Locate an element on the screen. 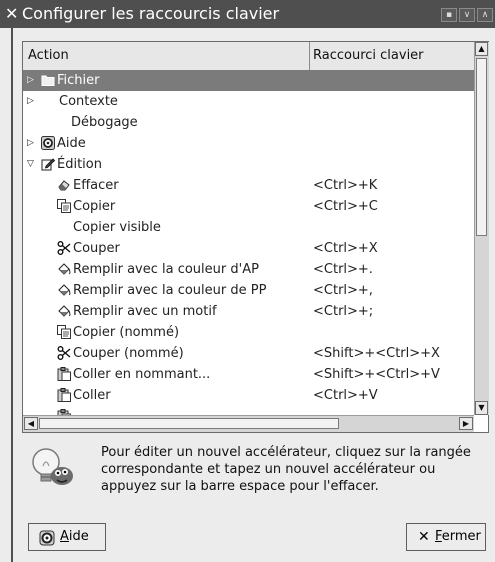 The image size is (495, 562). scroll-left-button: ◀ is located at coordinates (31, 423).